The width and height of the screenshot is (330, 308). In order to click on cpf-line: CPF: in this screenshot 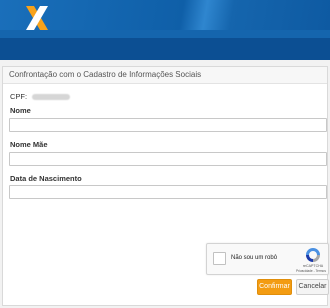, I will do `click(40, 96)`.